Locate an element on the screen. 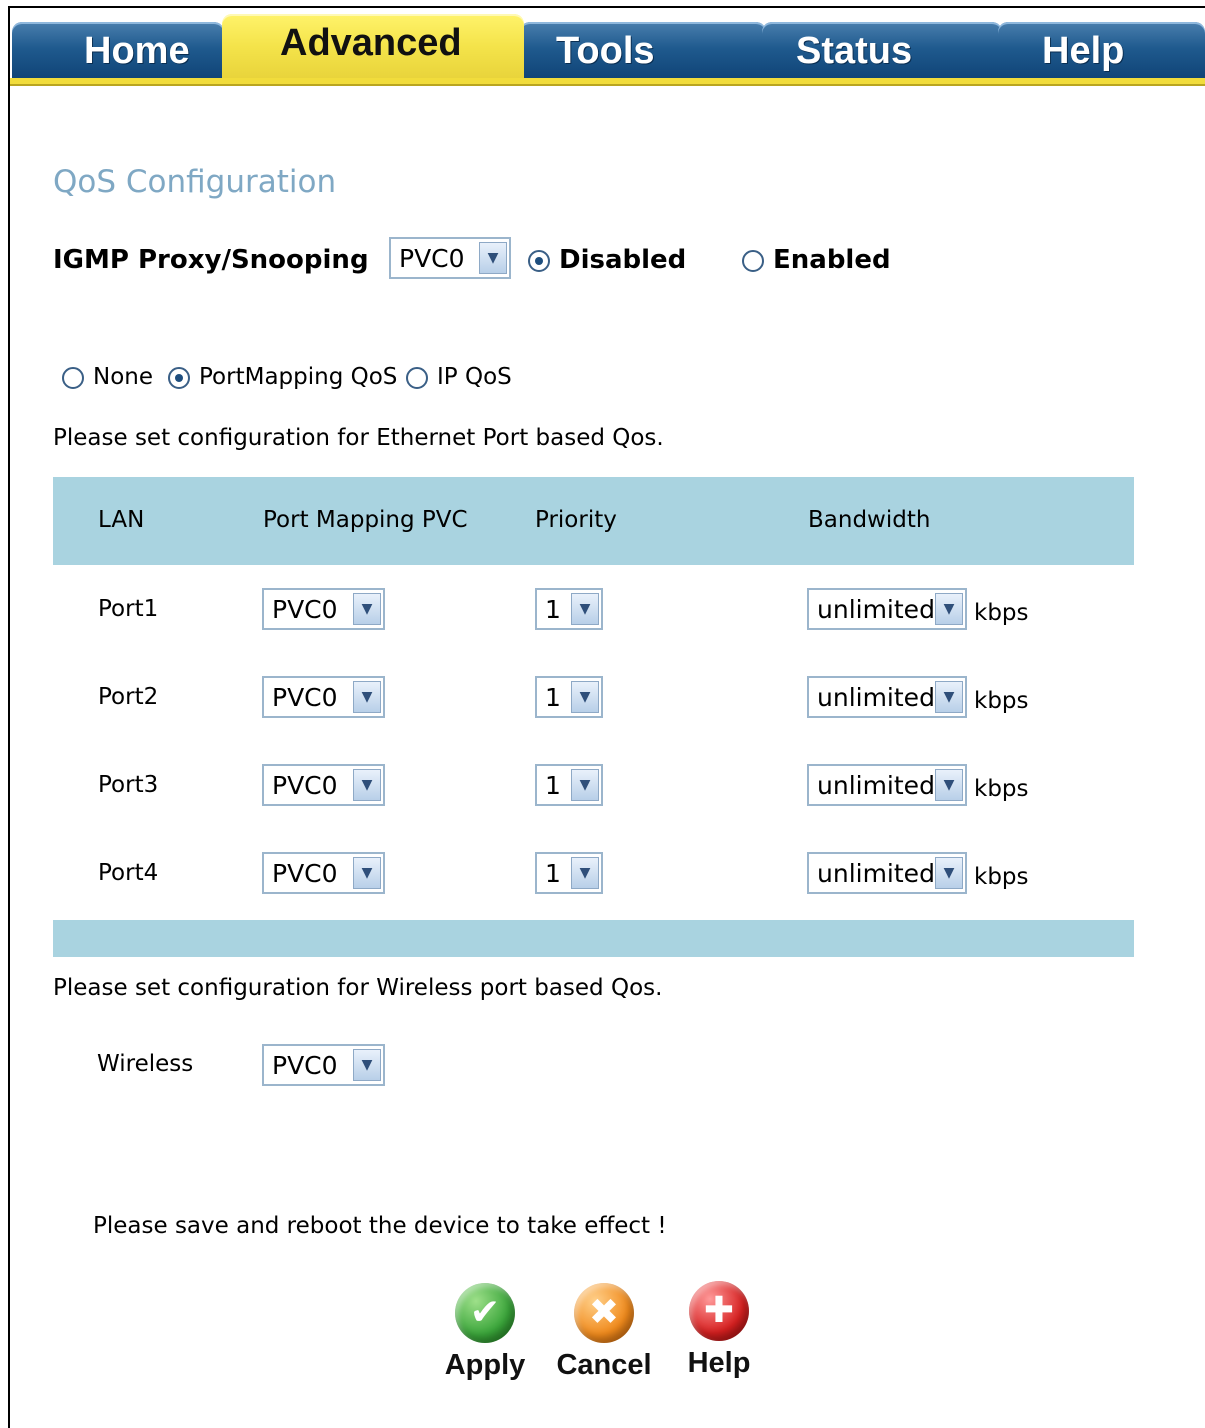  port2-bandwidth-select: unlimited ▼ is located at coordinates (887, 697).